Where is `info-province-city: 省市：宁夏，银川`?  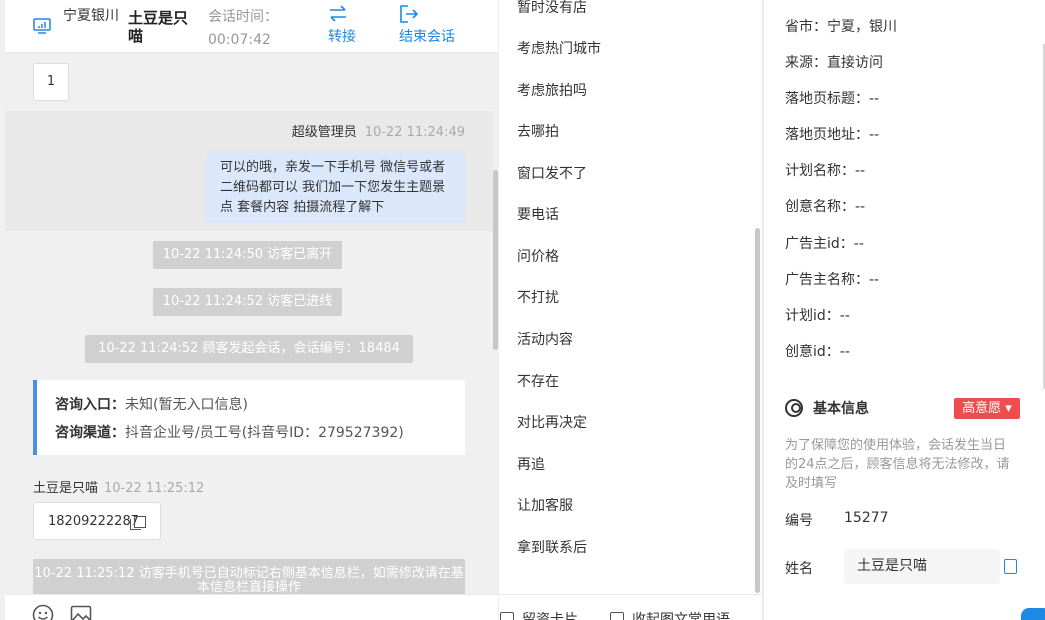 info-province-city: 省市：宁夏，银川 is located at coordinates (841, 27).